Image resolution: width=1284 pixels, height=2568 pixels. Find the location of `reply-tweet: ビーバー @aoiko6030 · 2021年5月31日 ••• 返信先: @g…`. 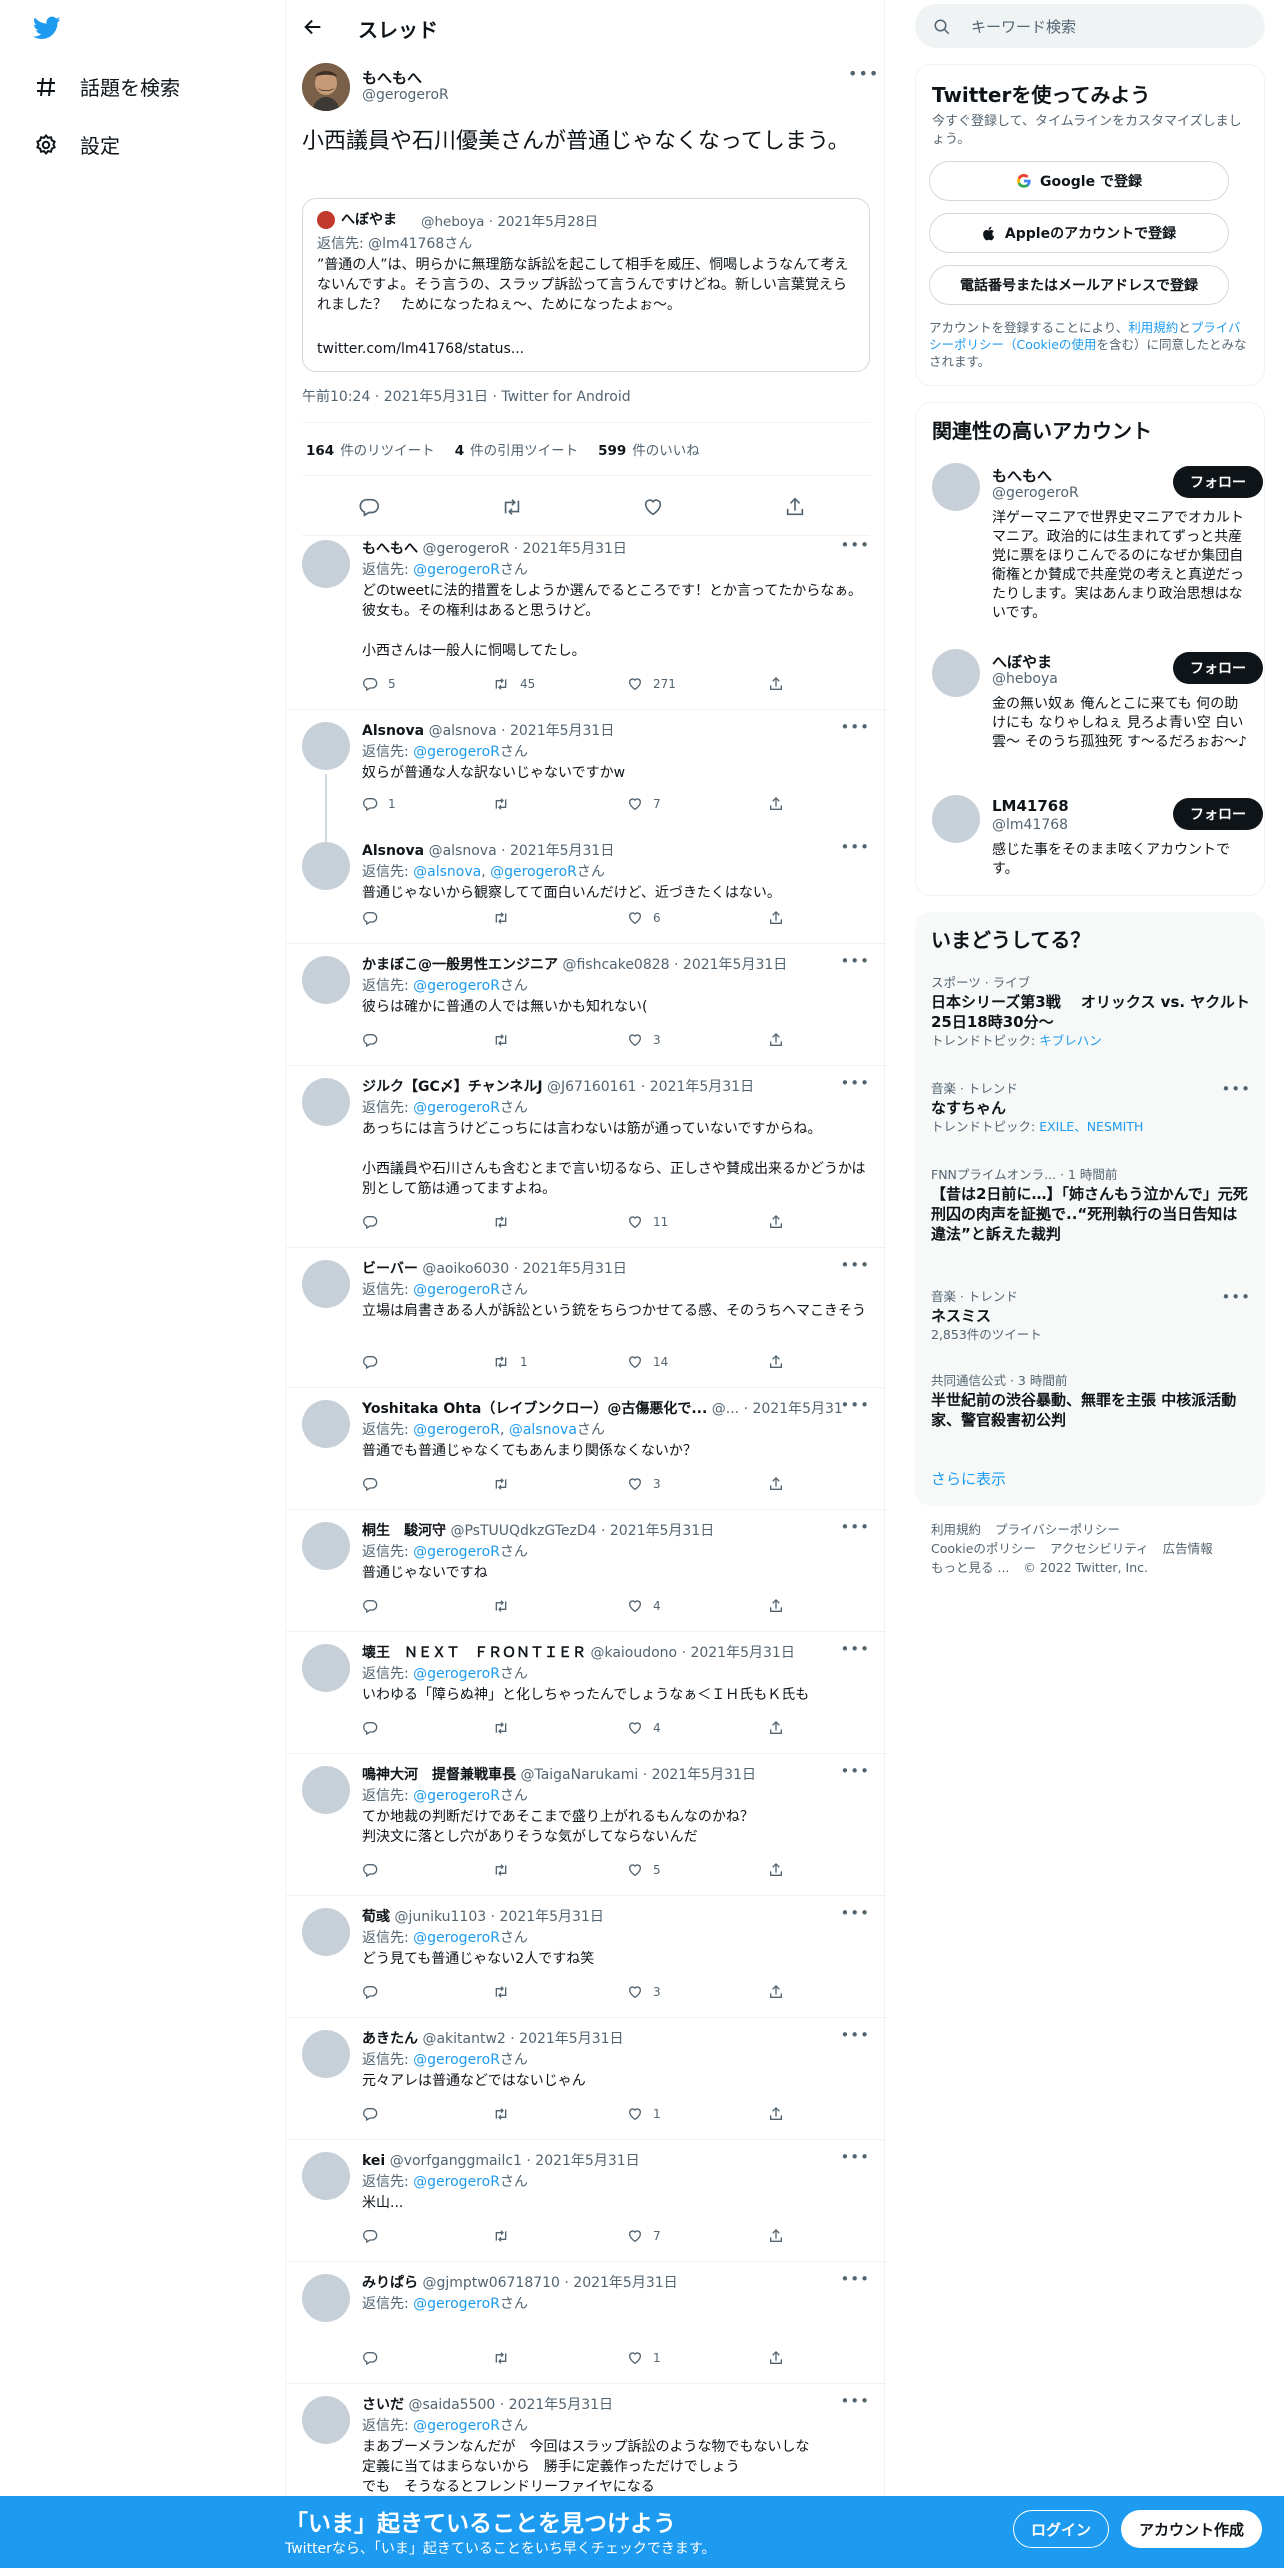

reply-tweet: ビーバー @aoiko6030 · 2021年5月31日 ••• 返信先: @g… is located at coordinates (586, 1318).